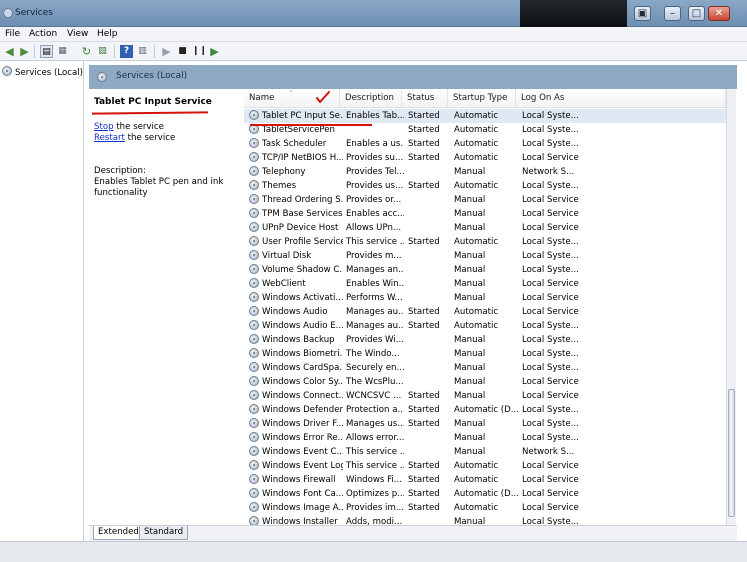 The height and width of the screenshot is (562, 747). I want to click on maximize-button: □, so click(696, 13).